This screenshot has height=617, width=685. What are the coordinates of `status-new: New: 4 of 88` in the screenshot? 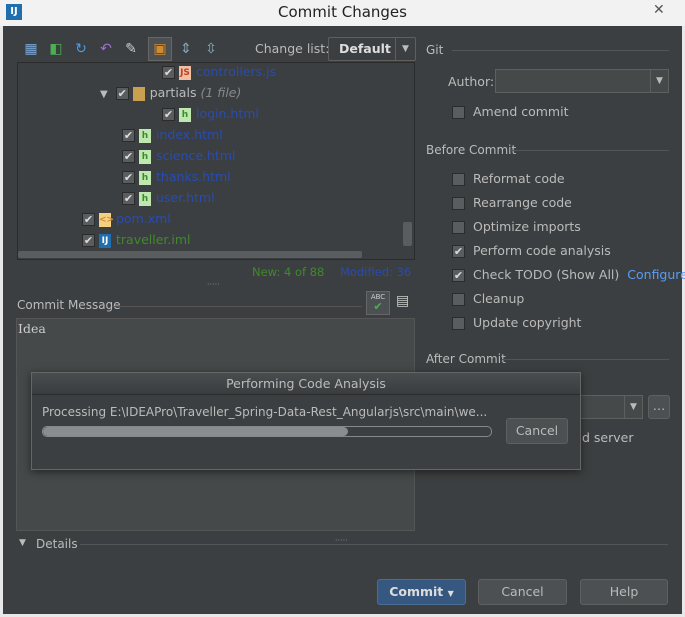 It's located at (288, 272).